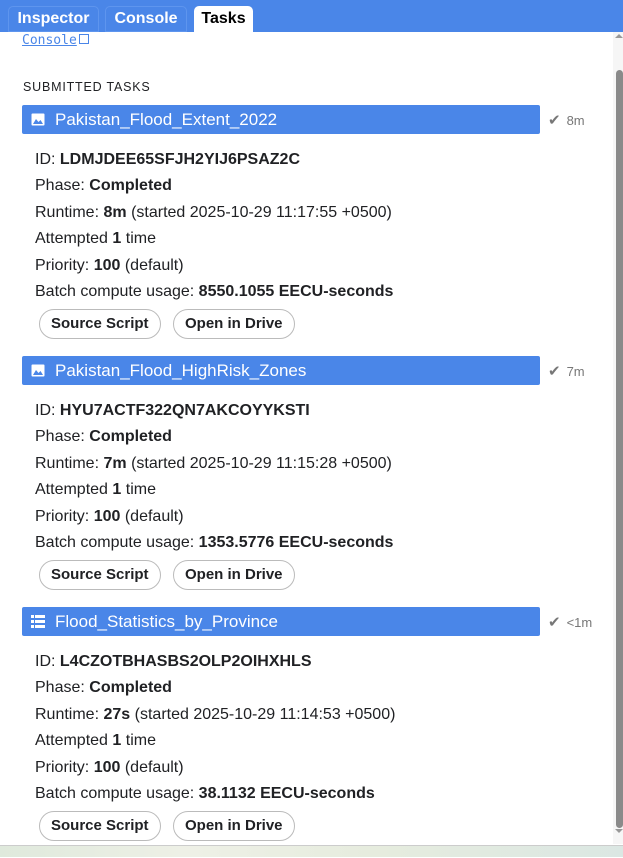 The height and width of the screenshot is (858, 623). What do you see at coordinates (296, 543) in the screenshot?
I see `task-usage: 1353.5776 EECU-seconds` at bounding box center [296, 543].